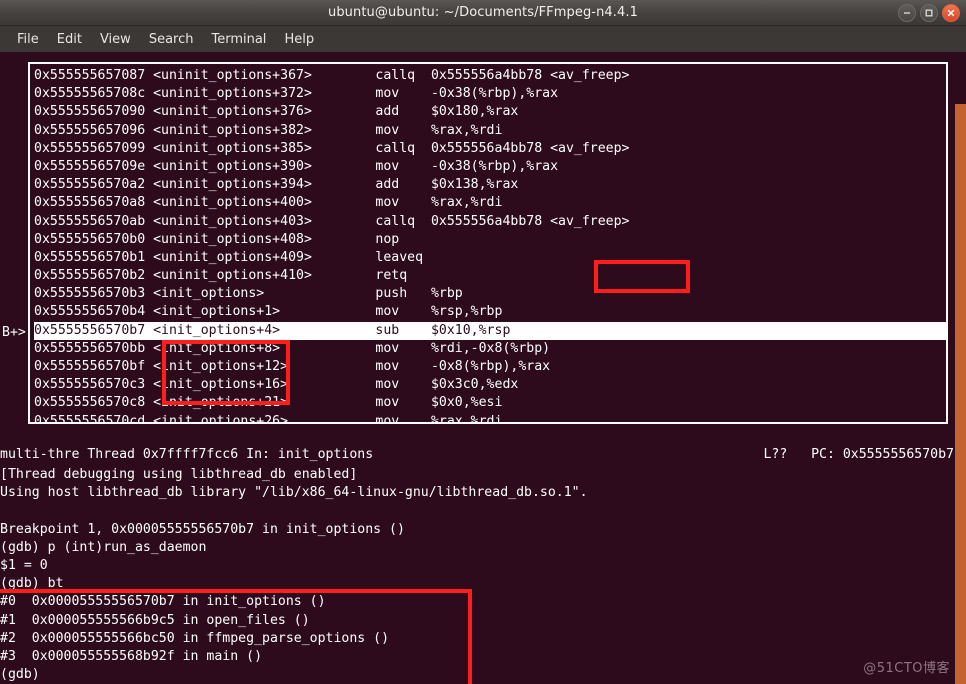 This screenshot has width=966, height=684. I want to click on instruction-symbol: <init_options+12>, so click(264, 366).